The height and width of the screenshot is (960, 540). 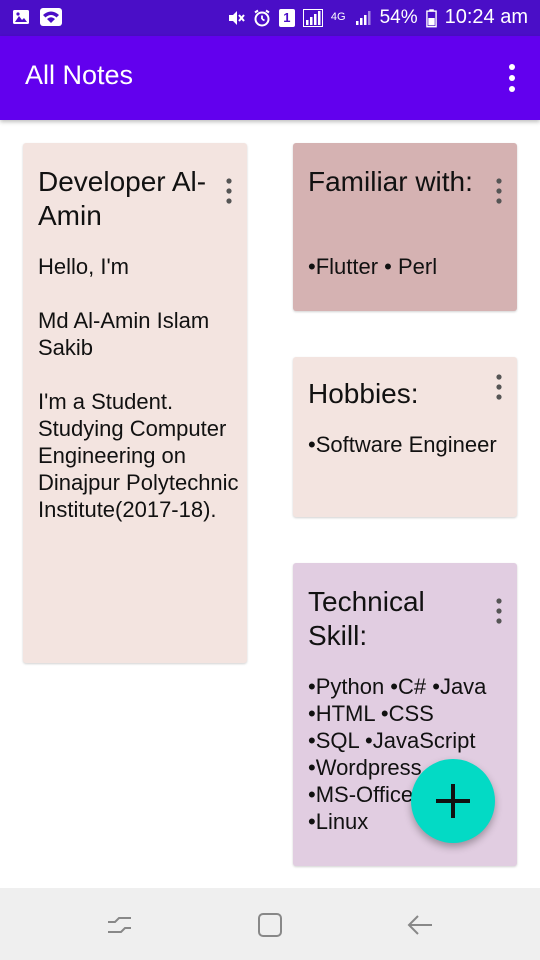 I want to click on home-icon, so click(x=271, y=925).